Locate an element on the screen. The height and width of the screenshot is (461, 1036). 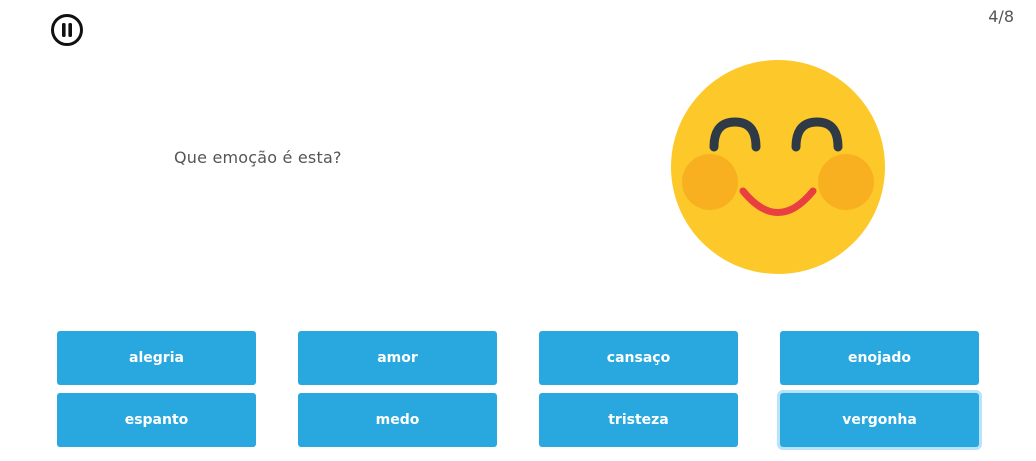
answer-button-enojado: enojado is located at coordinates (879, 358).